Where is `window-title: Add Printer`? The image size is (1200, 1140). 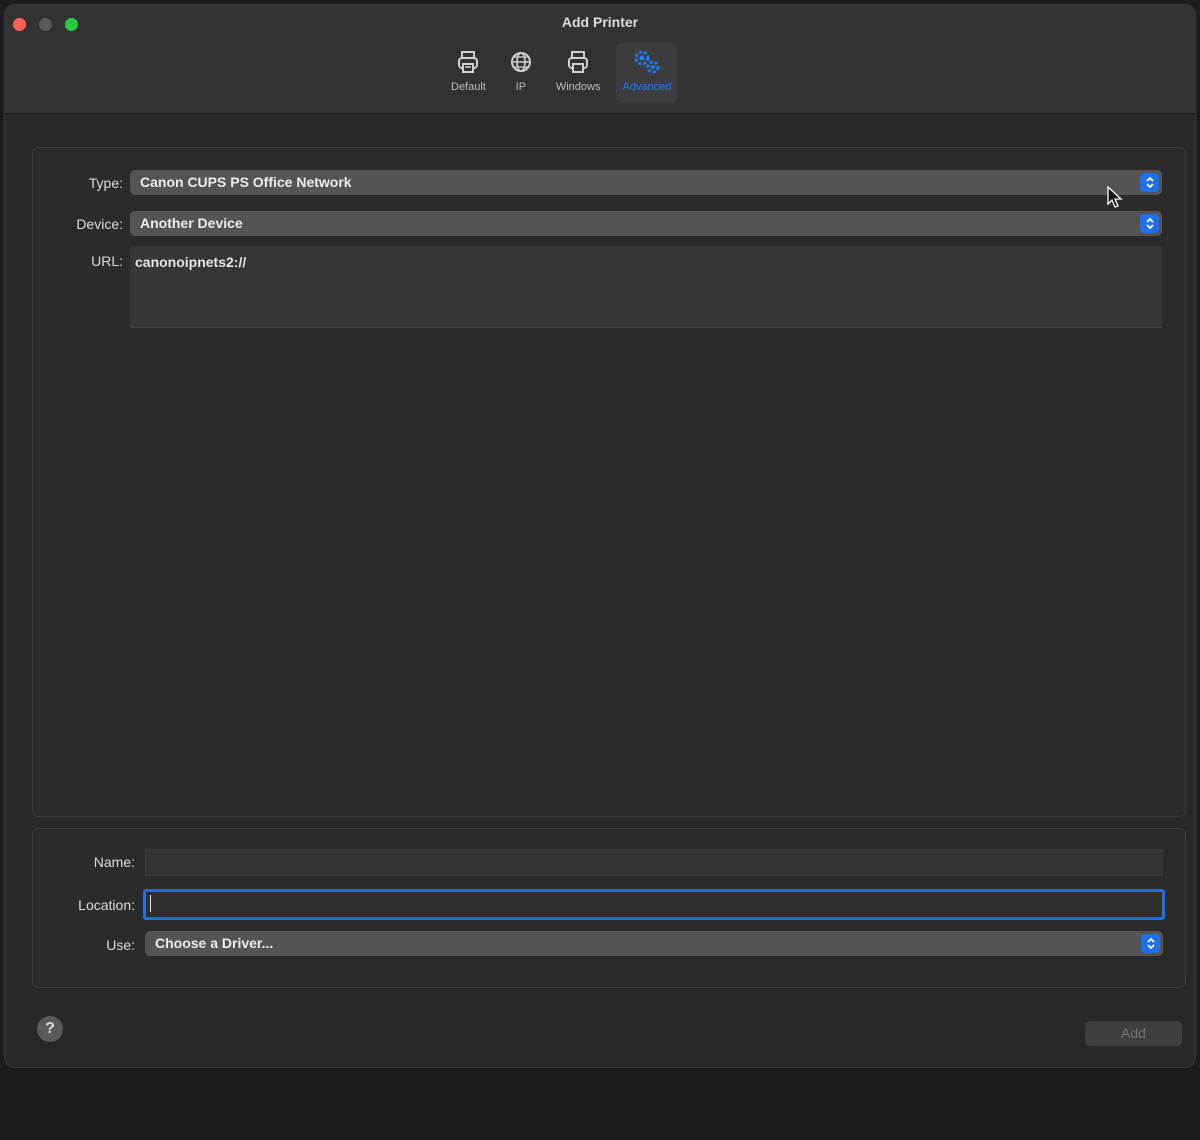
window-title: Add Printer is located at coordinates (600, 22).